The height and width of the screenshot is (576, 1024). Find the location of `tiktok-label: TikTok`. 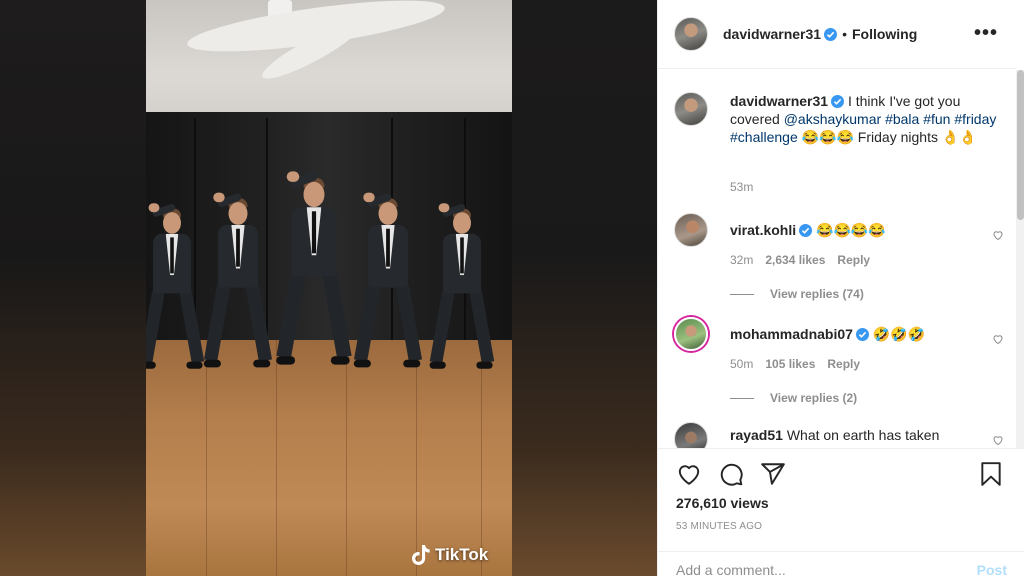

tiktok-label: TikTok is located at coordinates (462, 554).